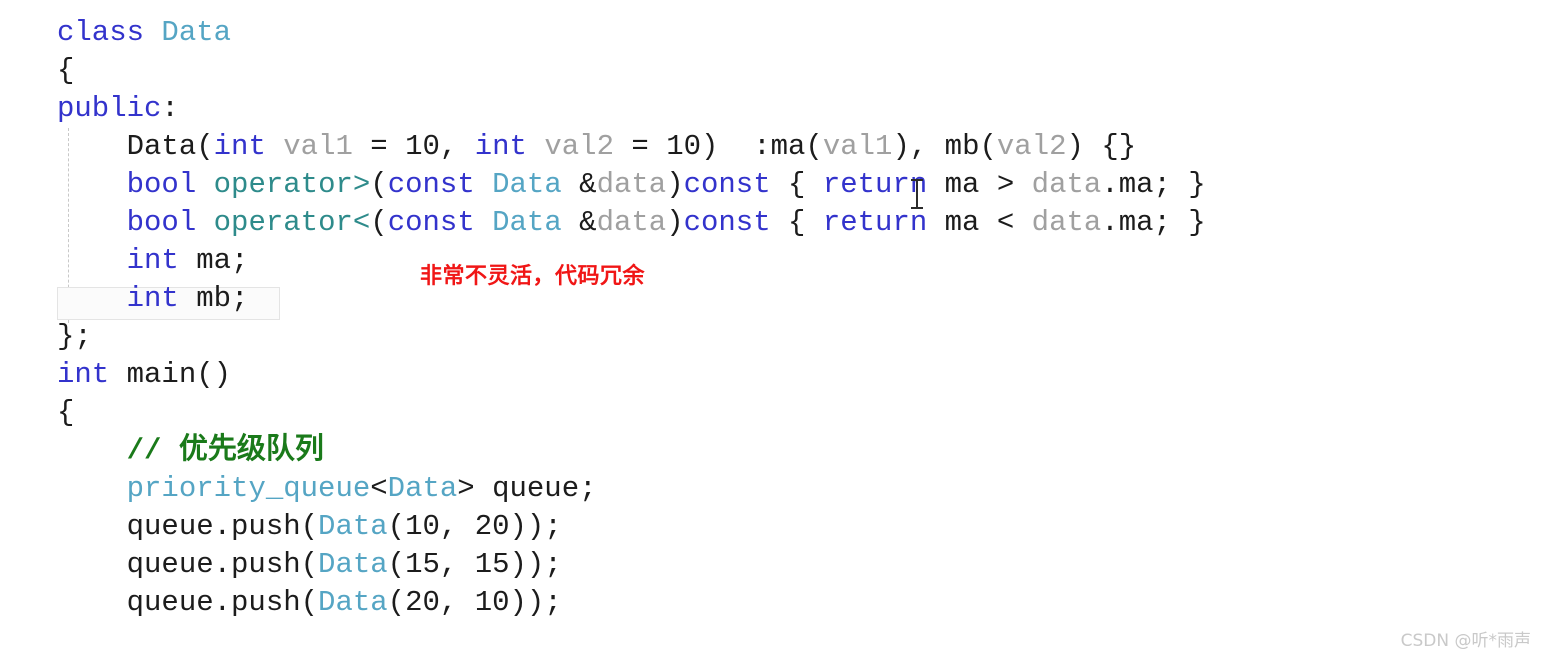 The width and height of the screenshot is (1545, 661). Describe the element at coordinates (772, 375) in the screenshot. I see `line-main-decl: int main()` at that location.